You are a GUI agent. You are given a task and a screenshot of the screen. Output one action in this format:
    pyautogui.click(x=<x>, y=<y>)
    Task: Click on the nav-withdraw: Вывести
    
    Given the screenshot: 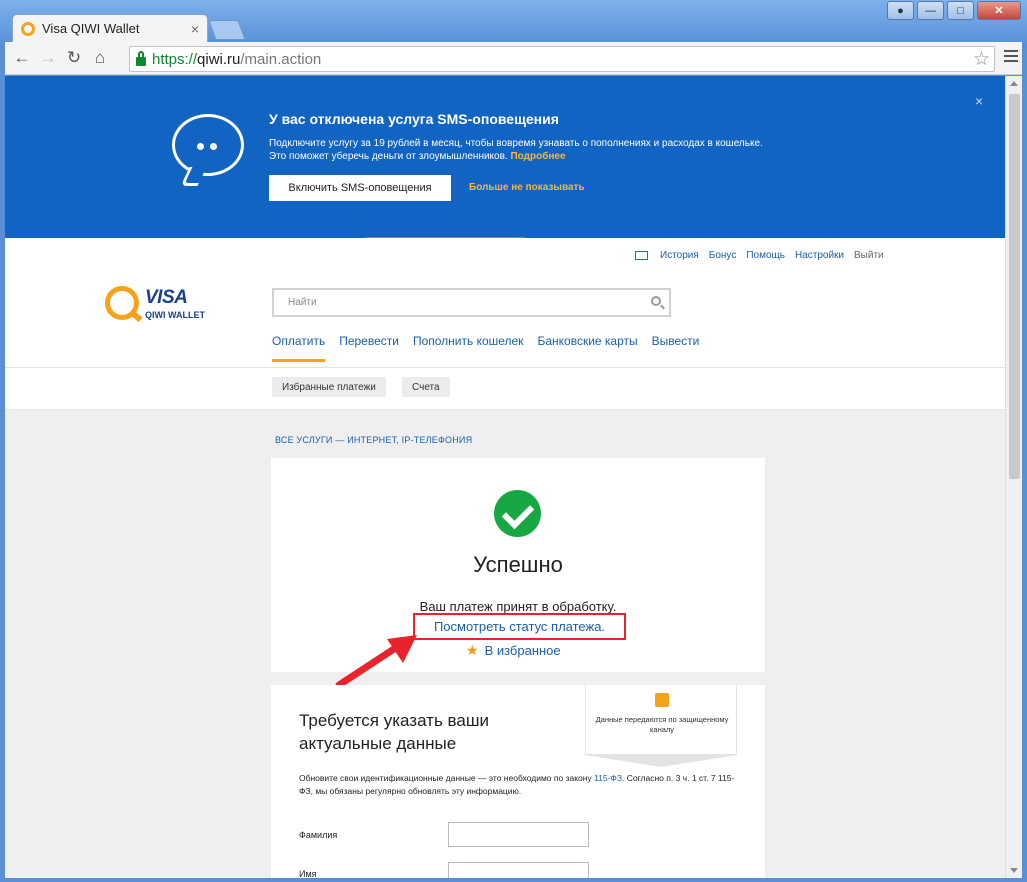 What is the action you would take?
    pyautogui.click(x=676, y=348)
    